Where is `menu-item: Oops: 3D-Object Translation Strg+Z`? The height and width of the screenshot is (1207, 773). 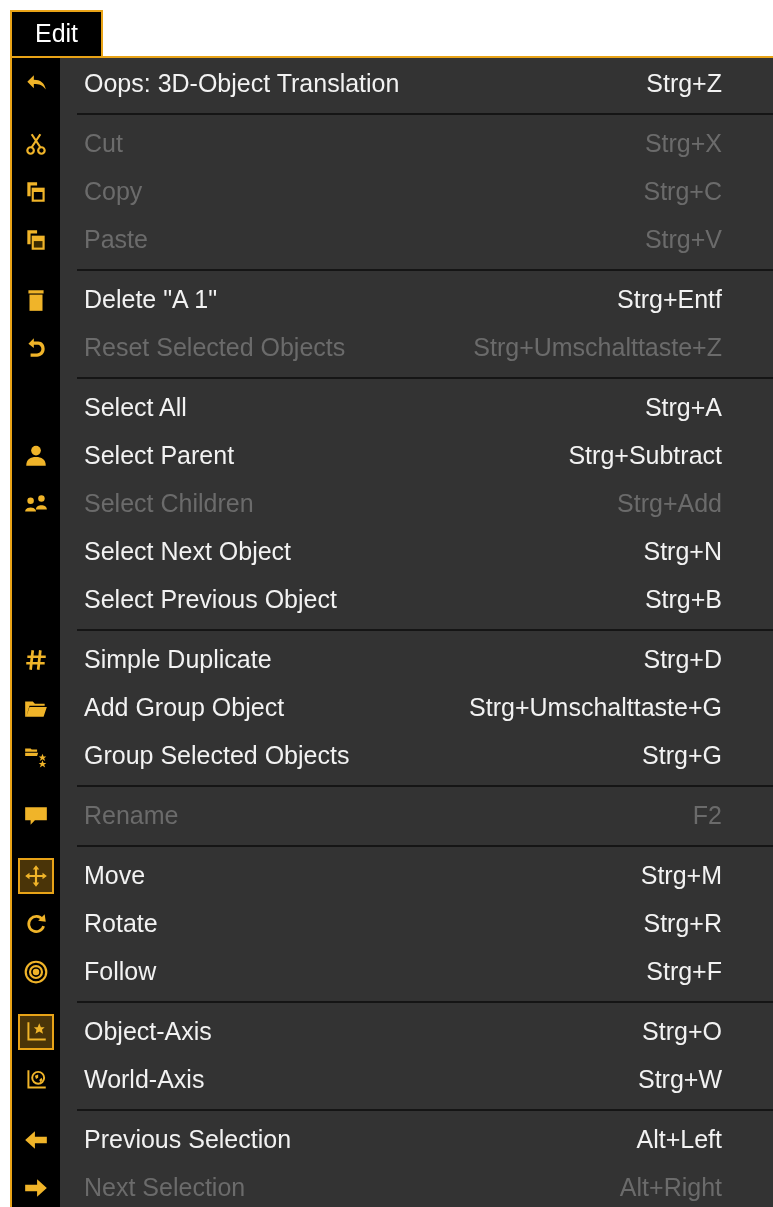 menu-item: Oops: 3D-Object Translation Strg+Z is located at coordinates (392, 84).